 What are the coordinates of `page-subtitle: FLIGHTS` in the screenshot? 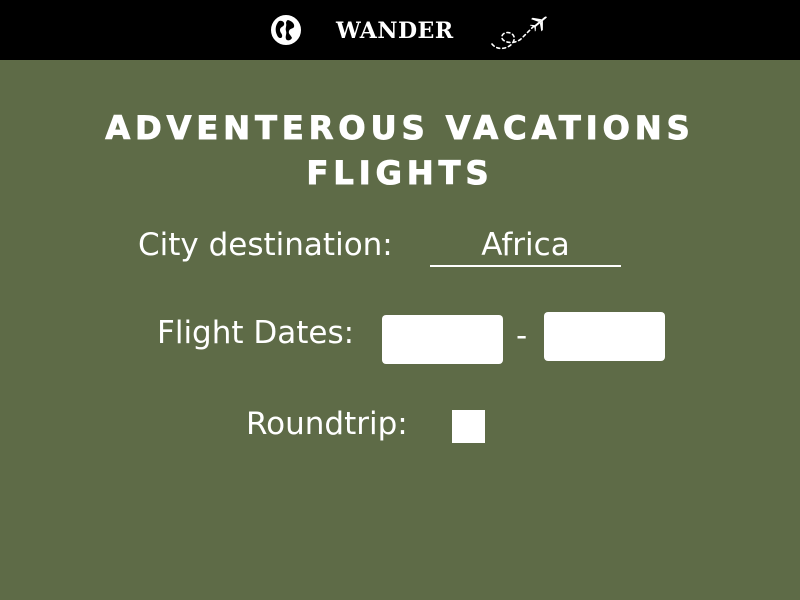 It's located at (400, 173).